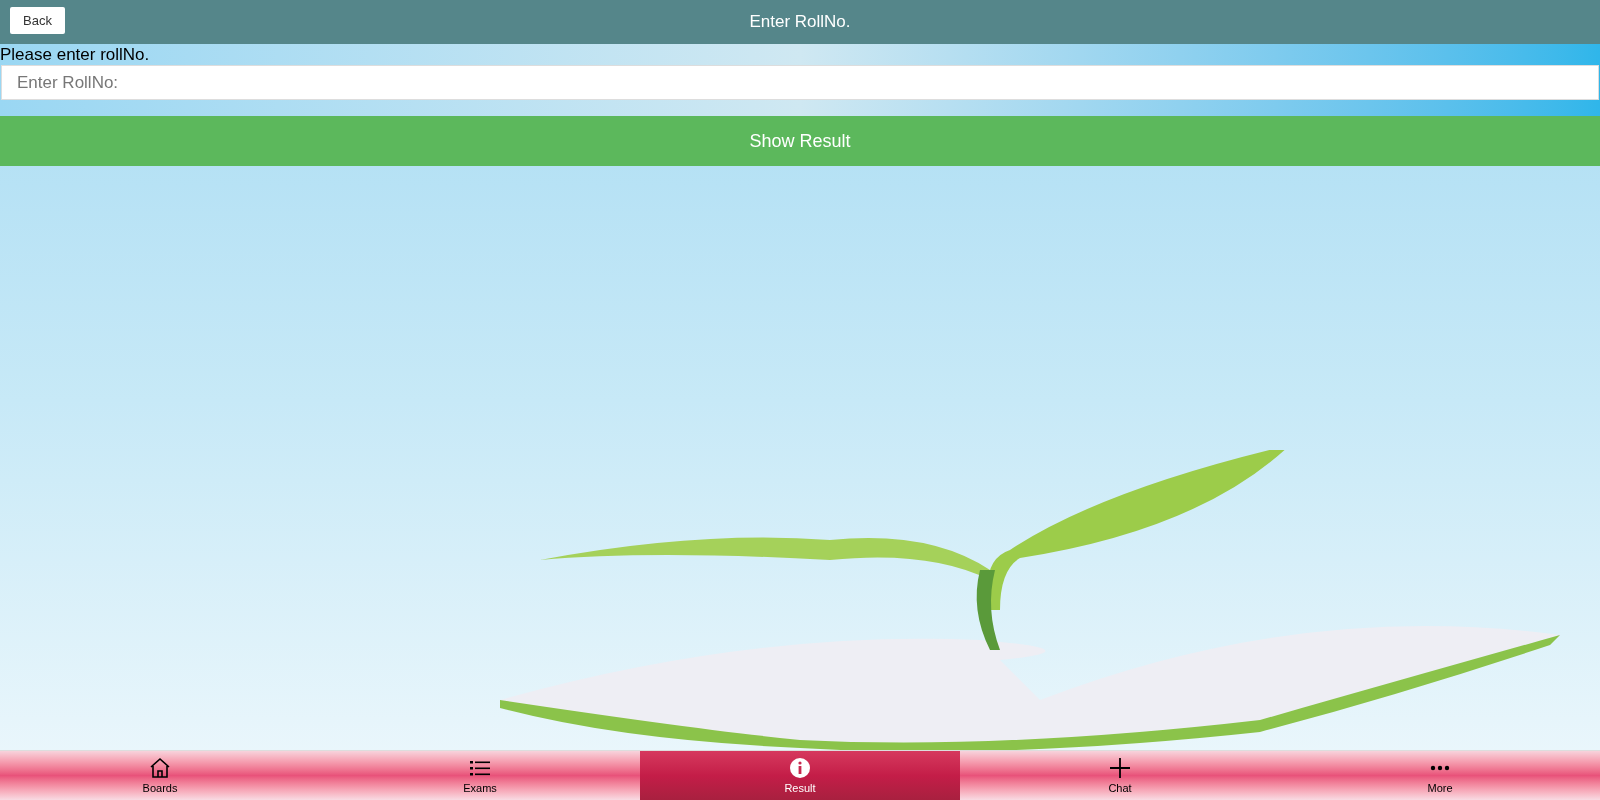 Image resolution: width=1600 pixels, height=800 pixels. I want to click on nav-tab: Chat, so click(1120, 775).